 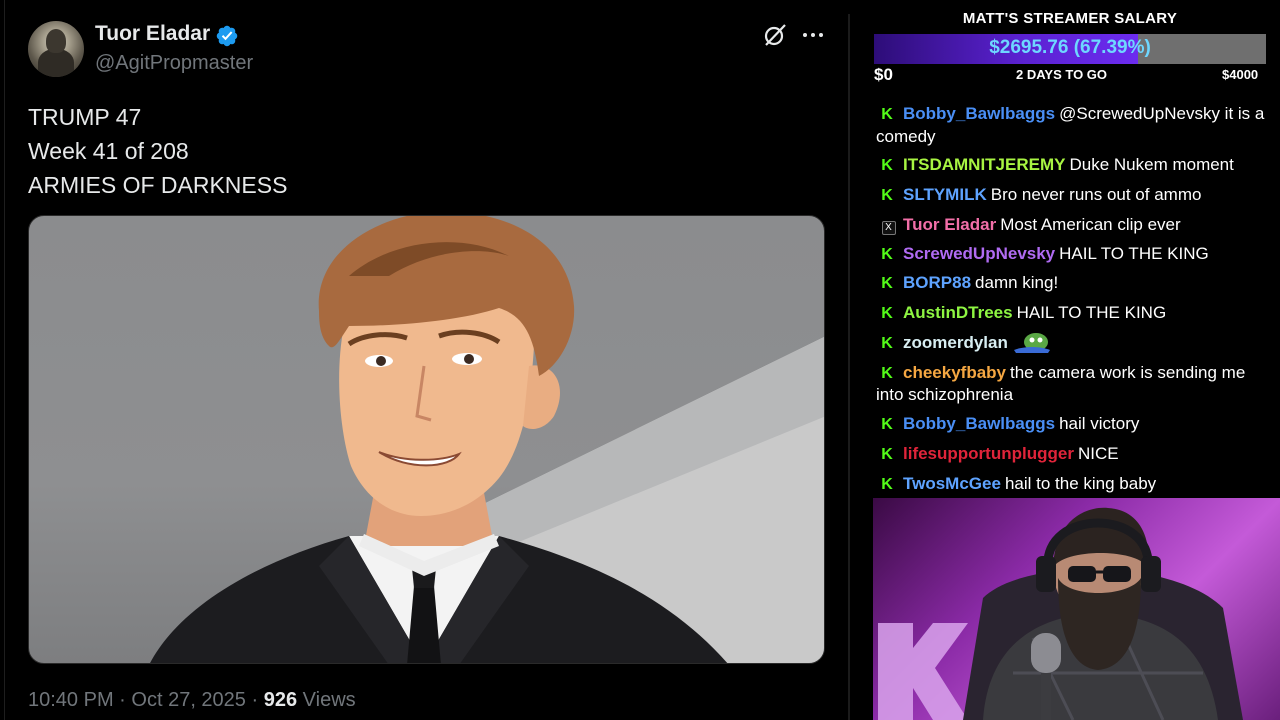 I want to click on webcam-feed, so click(x=1076, y=609).